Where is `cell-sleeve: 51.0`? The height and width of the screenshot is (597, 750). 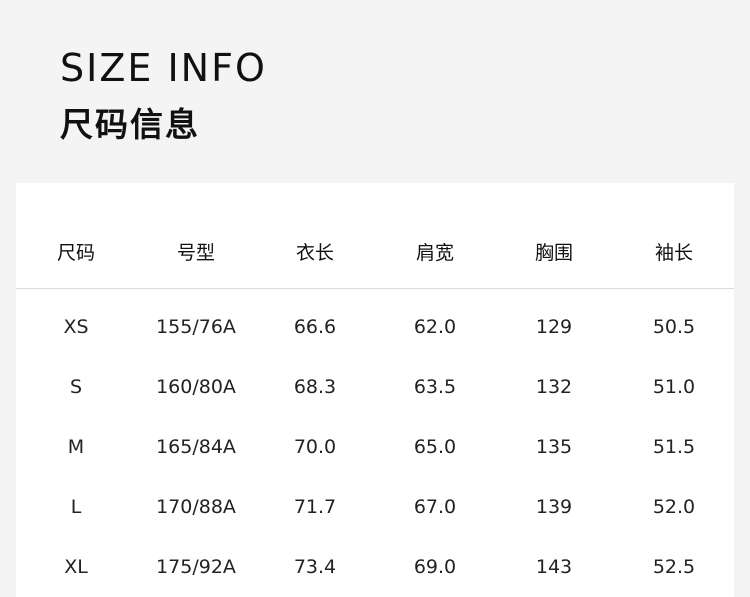
cell-sleeve: 51.0 is located at coordinates (674, 387).